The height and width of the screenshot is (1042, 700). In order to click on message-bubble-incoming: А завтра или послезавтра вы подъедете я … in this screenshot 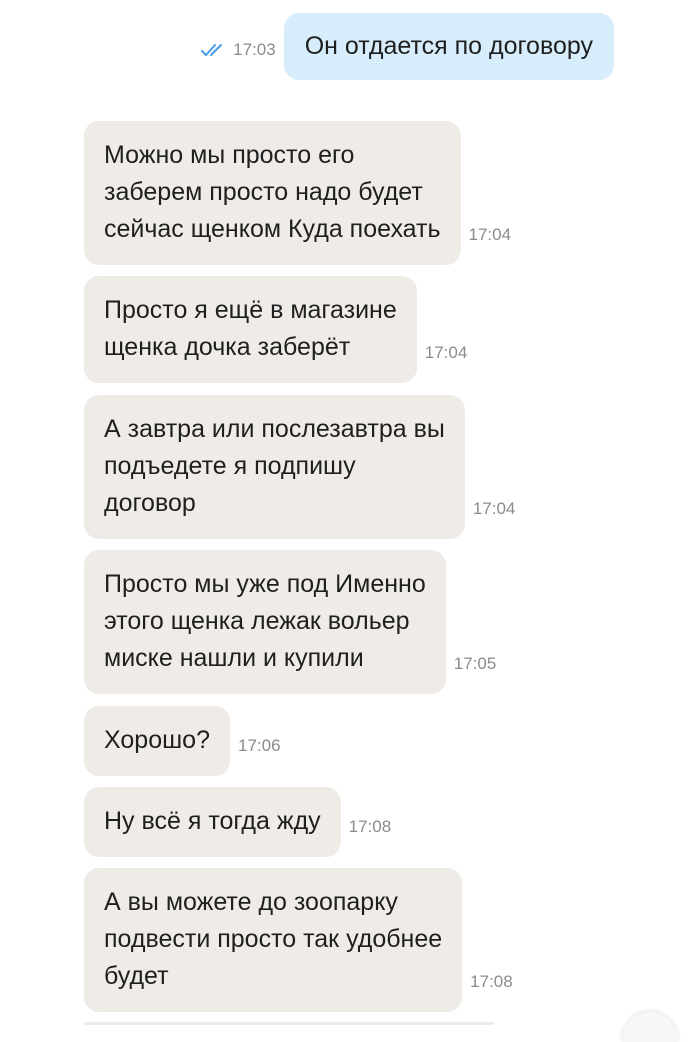, I will do `click(274, 467)`.